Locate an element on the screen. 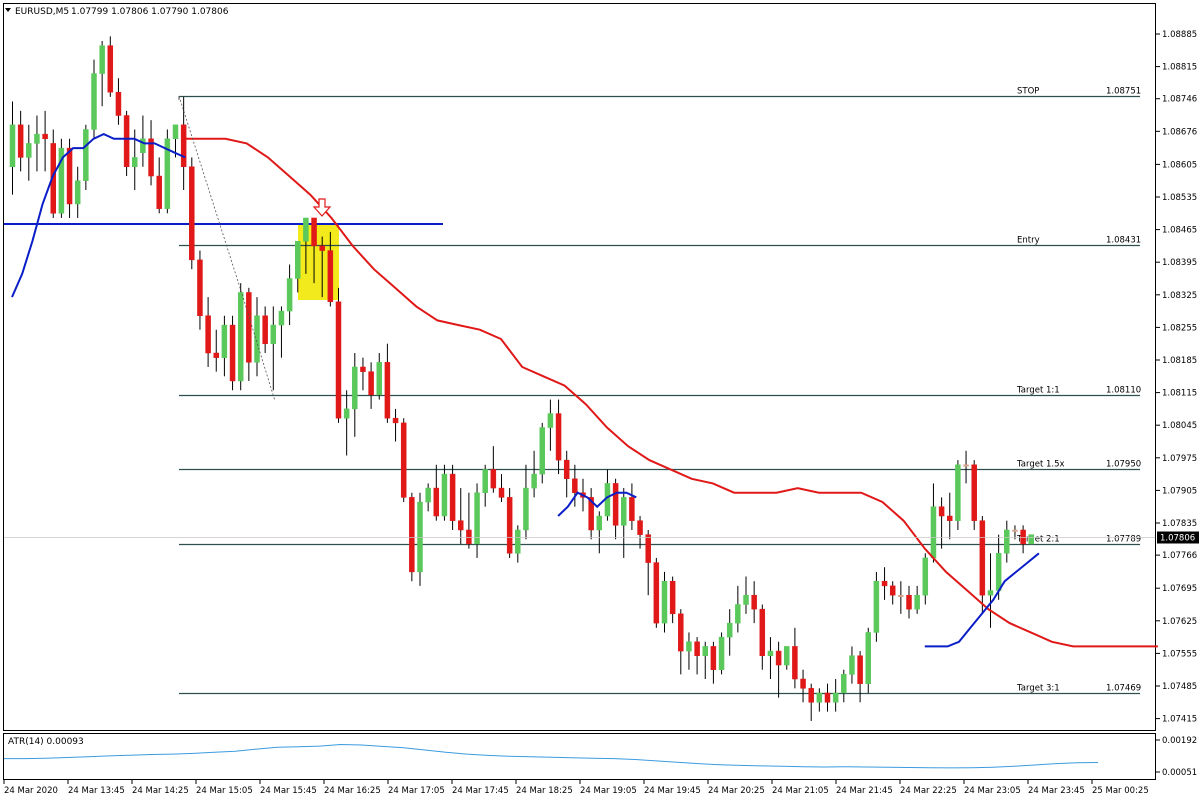 The width and height of the screenshot is (1200, 800). price-tick-label: 1.07695 is located at coordinates (1179, 589).